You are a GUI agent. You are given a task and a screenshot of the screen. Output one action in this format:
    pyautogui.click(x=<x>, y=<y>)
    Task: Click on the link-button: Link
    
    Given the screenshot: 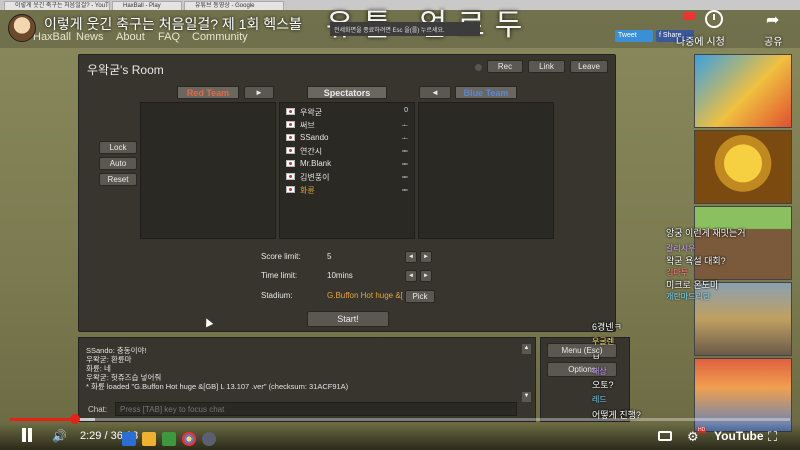 What is the action you would take?
    pyautogui.click(x=546, y=66)
    